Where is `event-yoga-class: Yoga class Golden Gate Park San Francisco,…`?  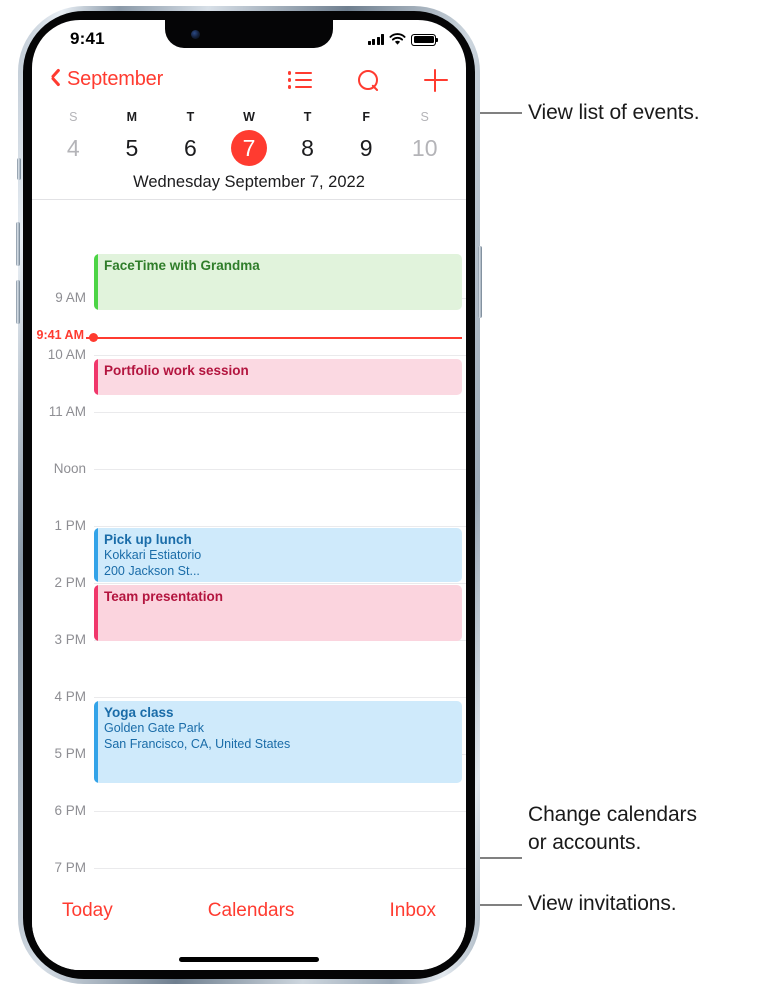 event-yoga-class: Yoga class Golden Gate Park San Francisco,… is located at coordinates (278, 742).